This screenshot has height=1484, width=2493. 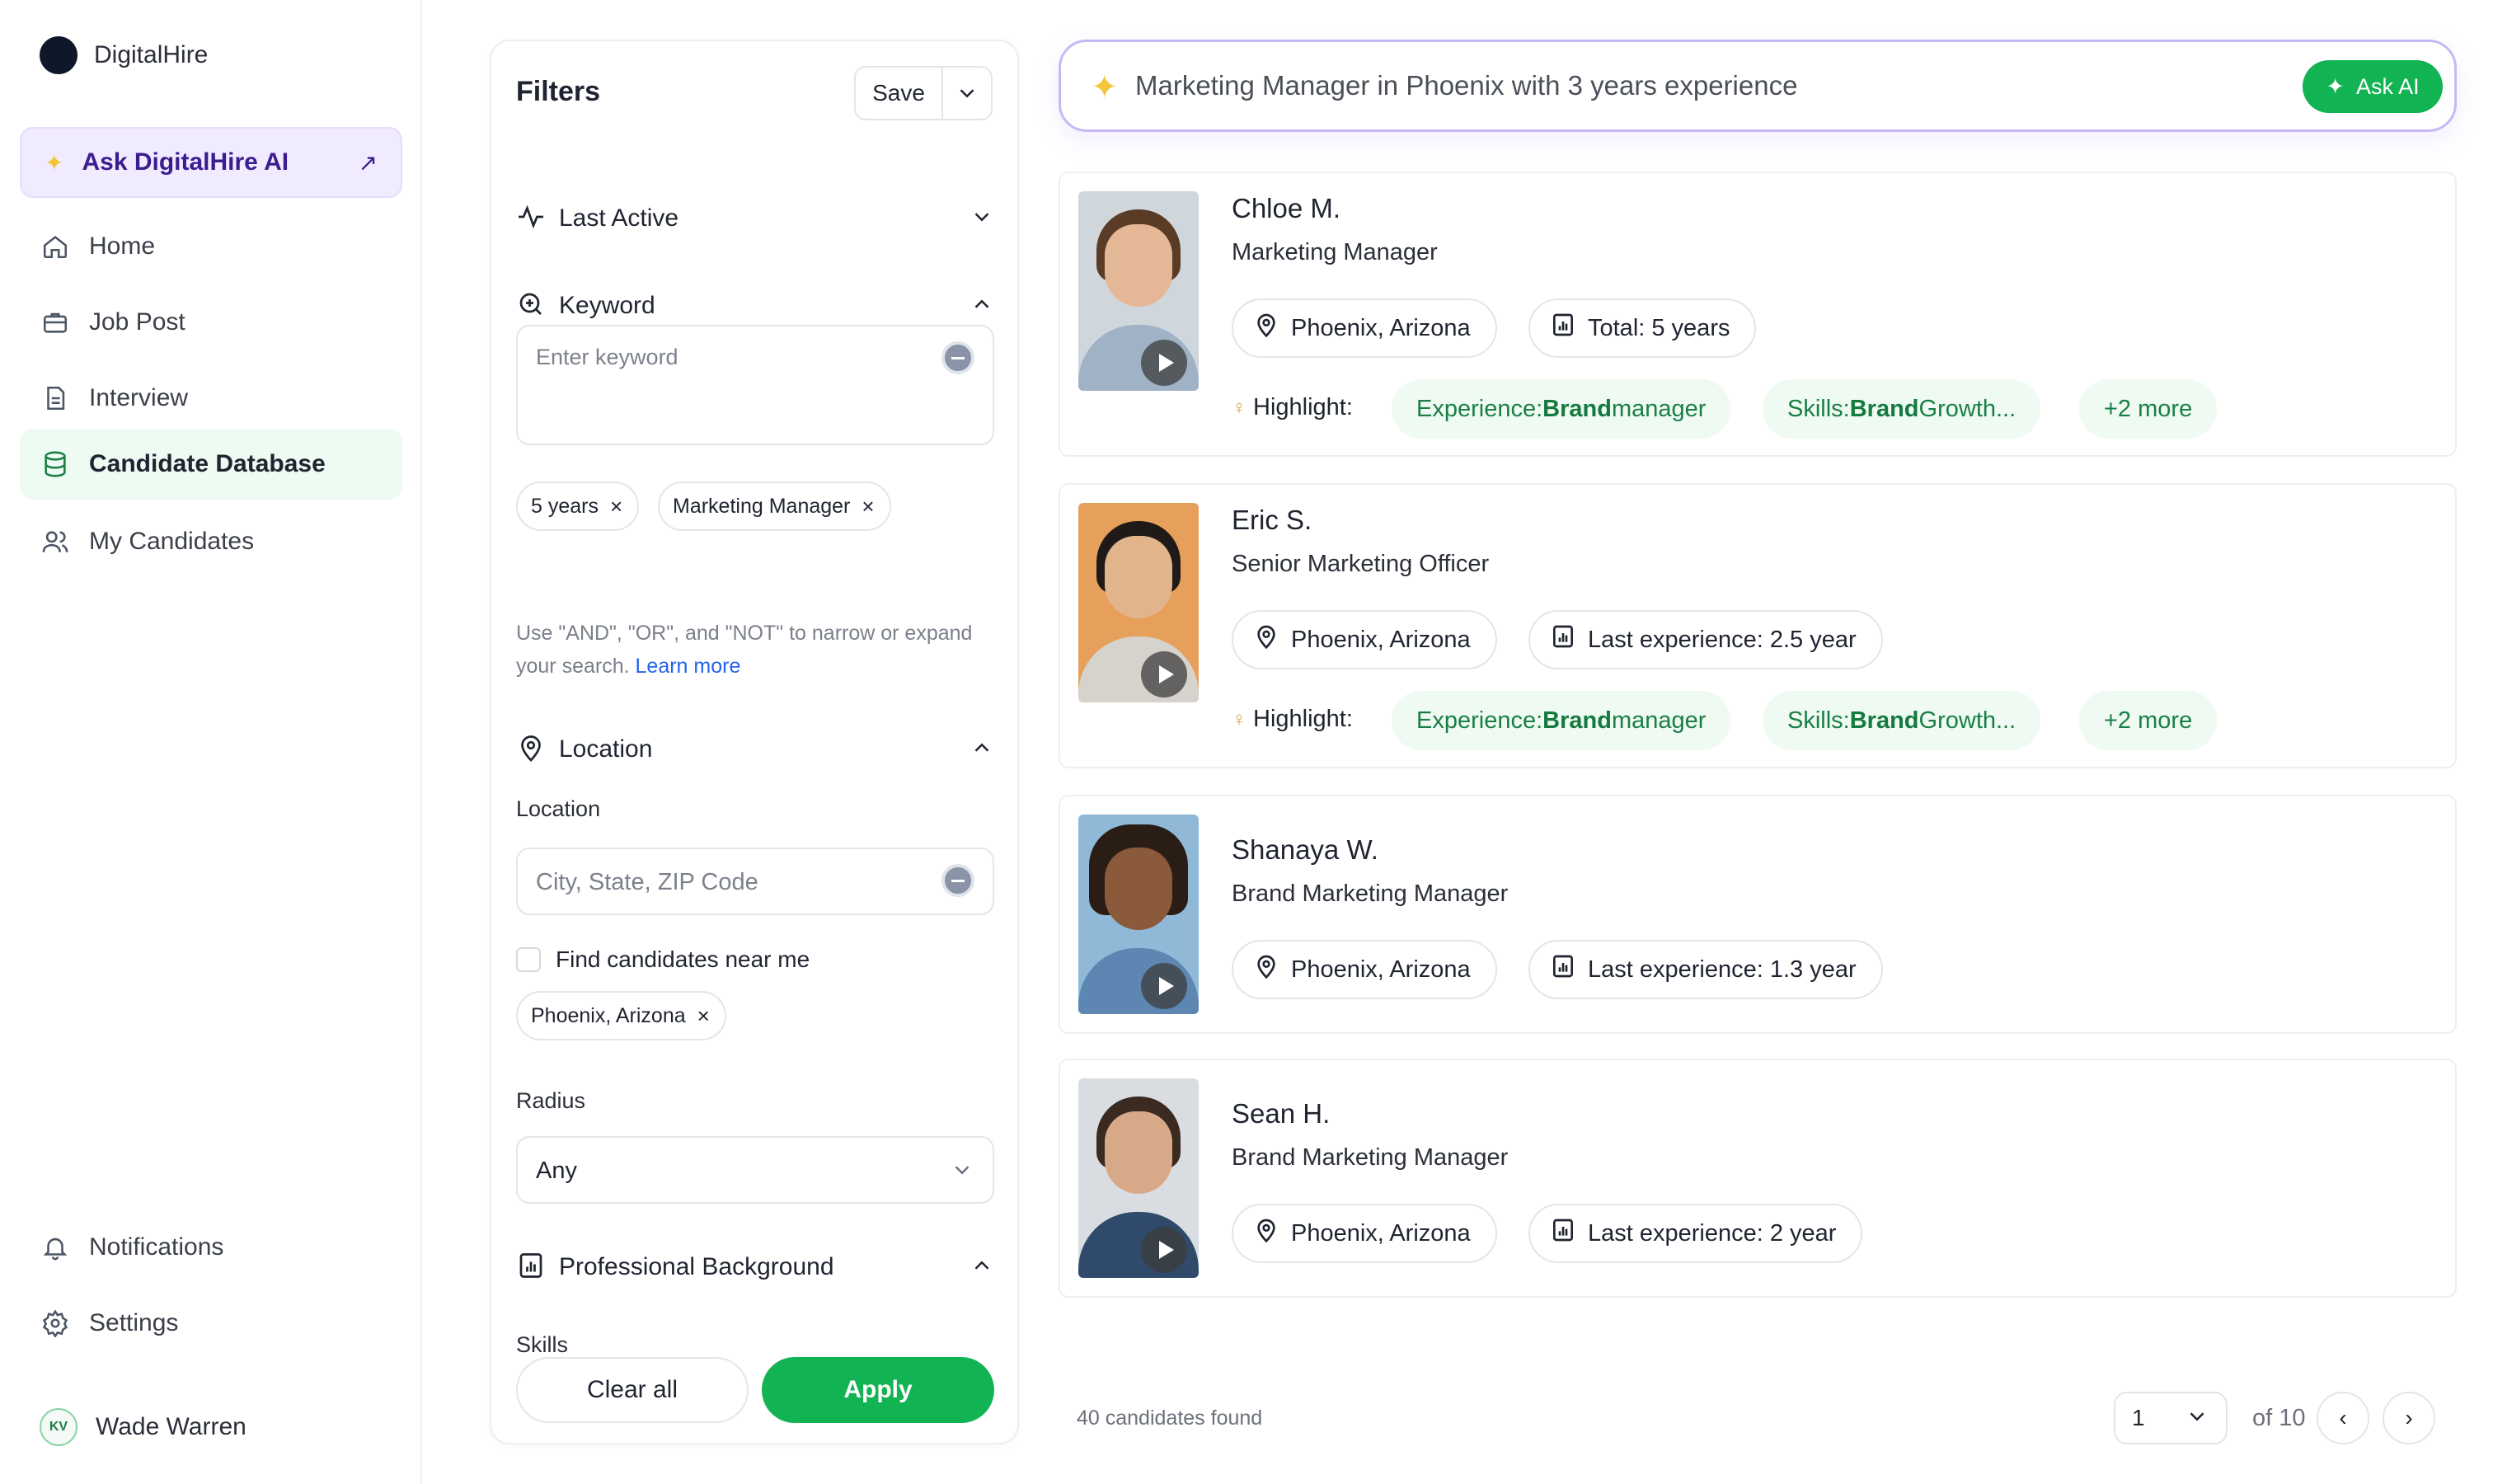 I want to click on candidate-name: Shanaya W., so click(x=1305, y=850).